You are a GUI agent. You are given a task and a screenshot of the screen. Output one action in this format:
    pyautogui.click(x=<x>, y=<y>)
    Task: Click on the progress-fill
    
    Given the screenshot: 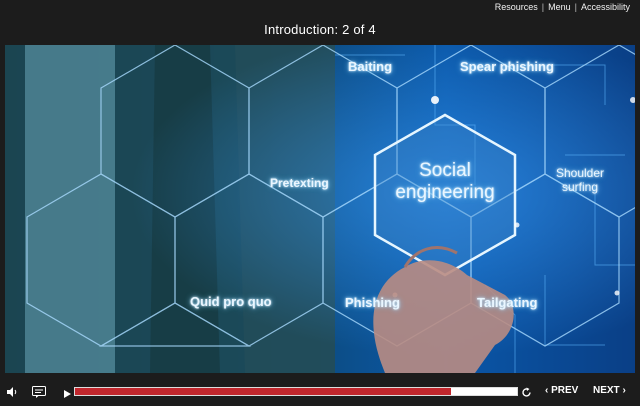 What is the action you would take?
    pyautogui.click(x=263, y=391)
    